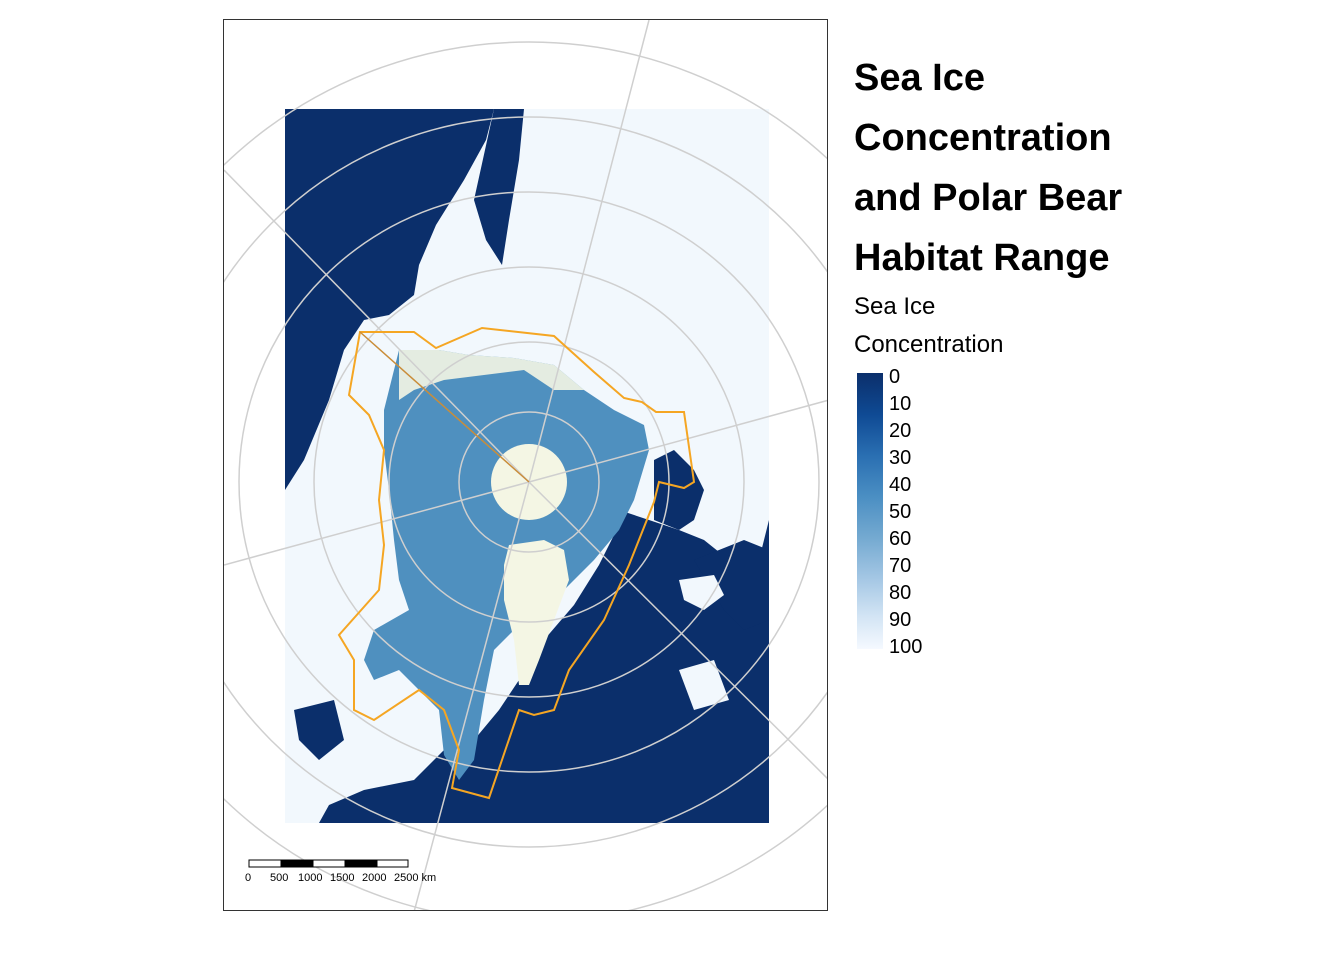 This screenshot has width=1344, height=960. Describe the element at coordinates (900, 431) in the screenshot. I see `colorbar-tick-20: 20` at that location.